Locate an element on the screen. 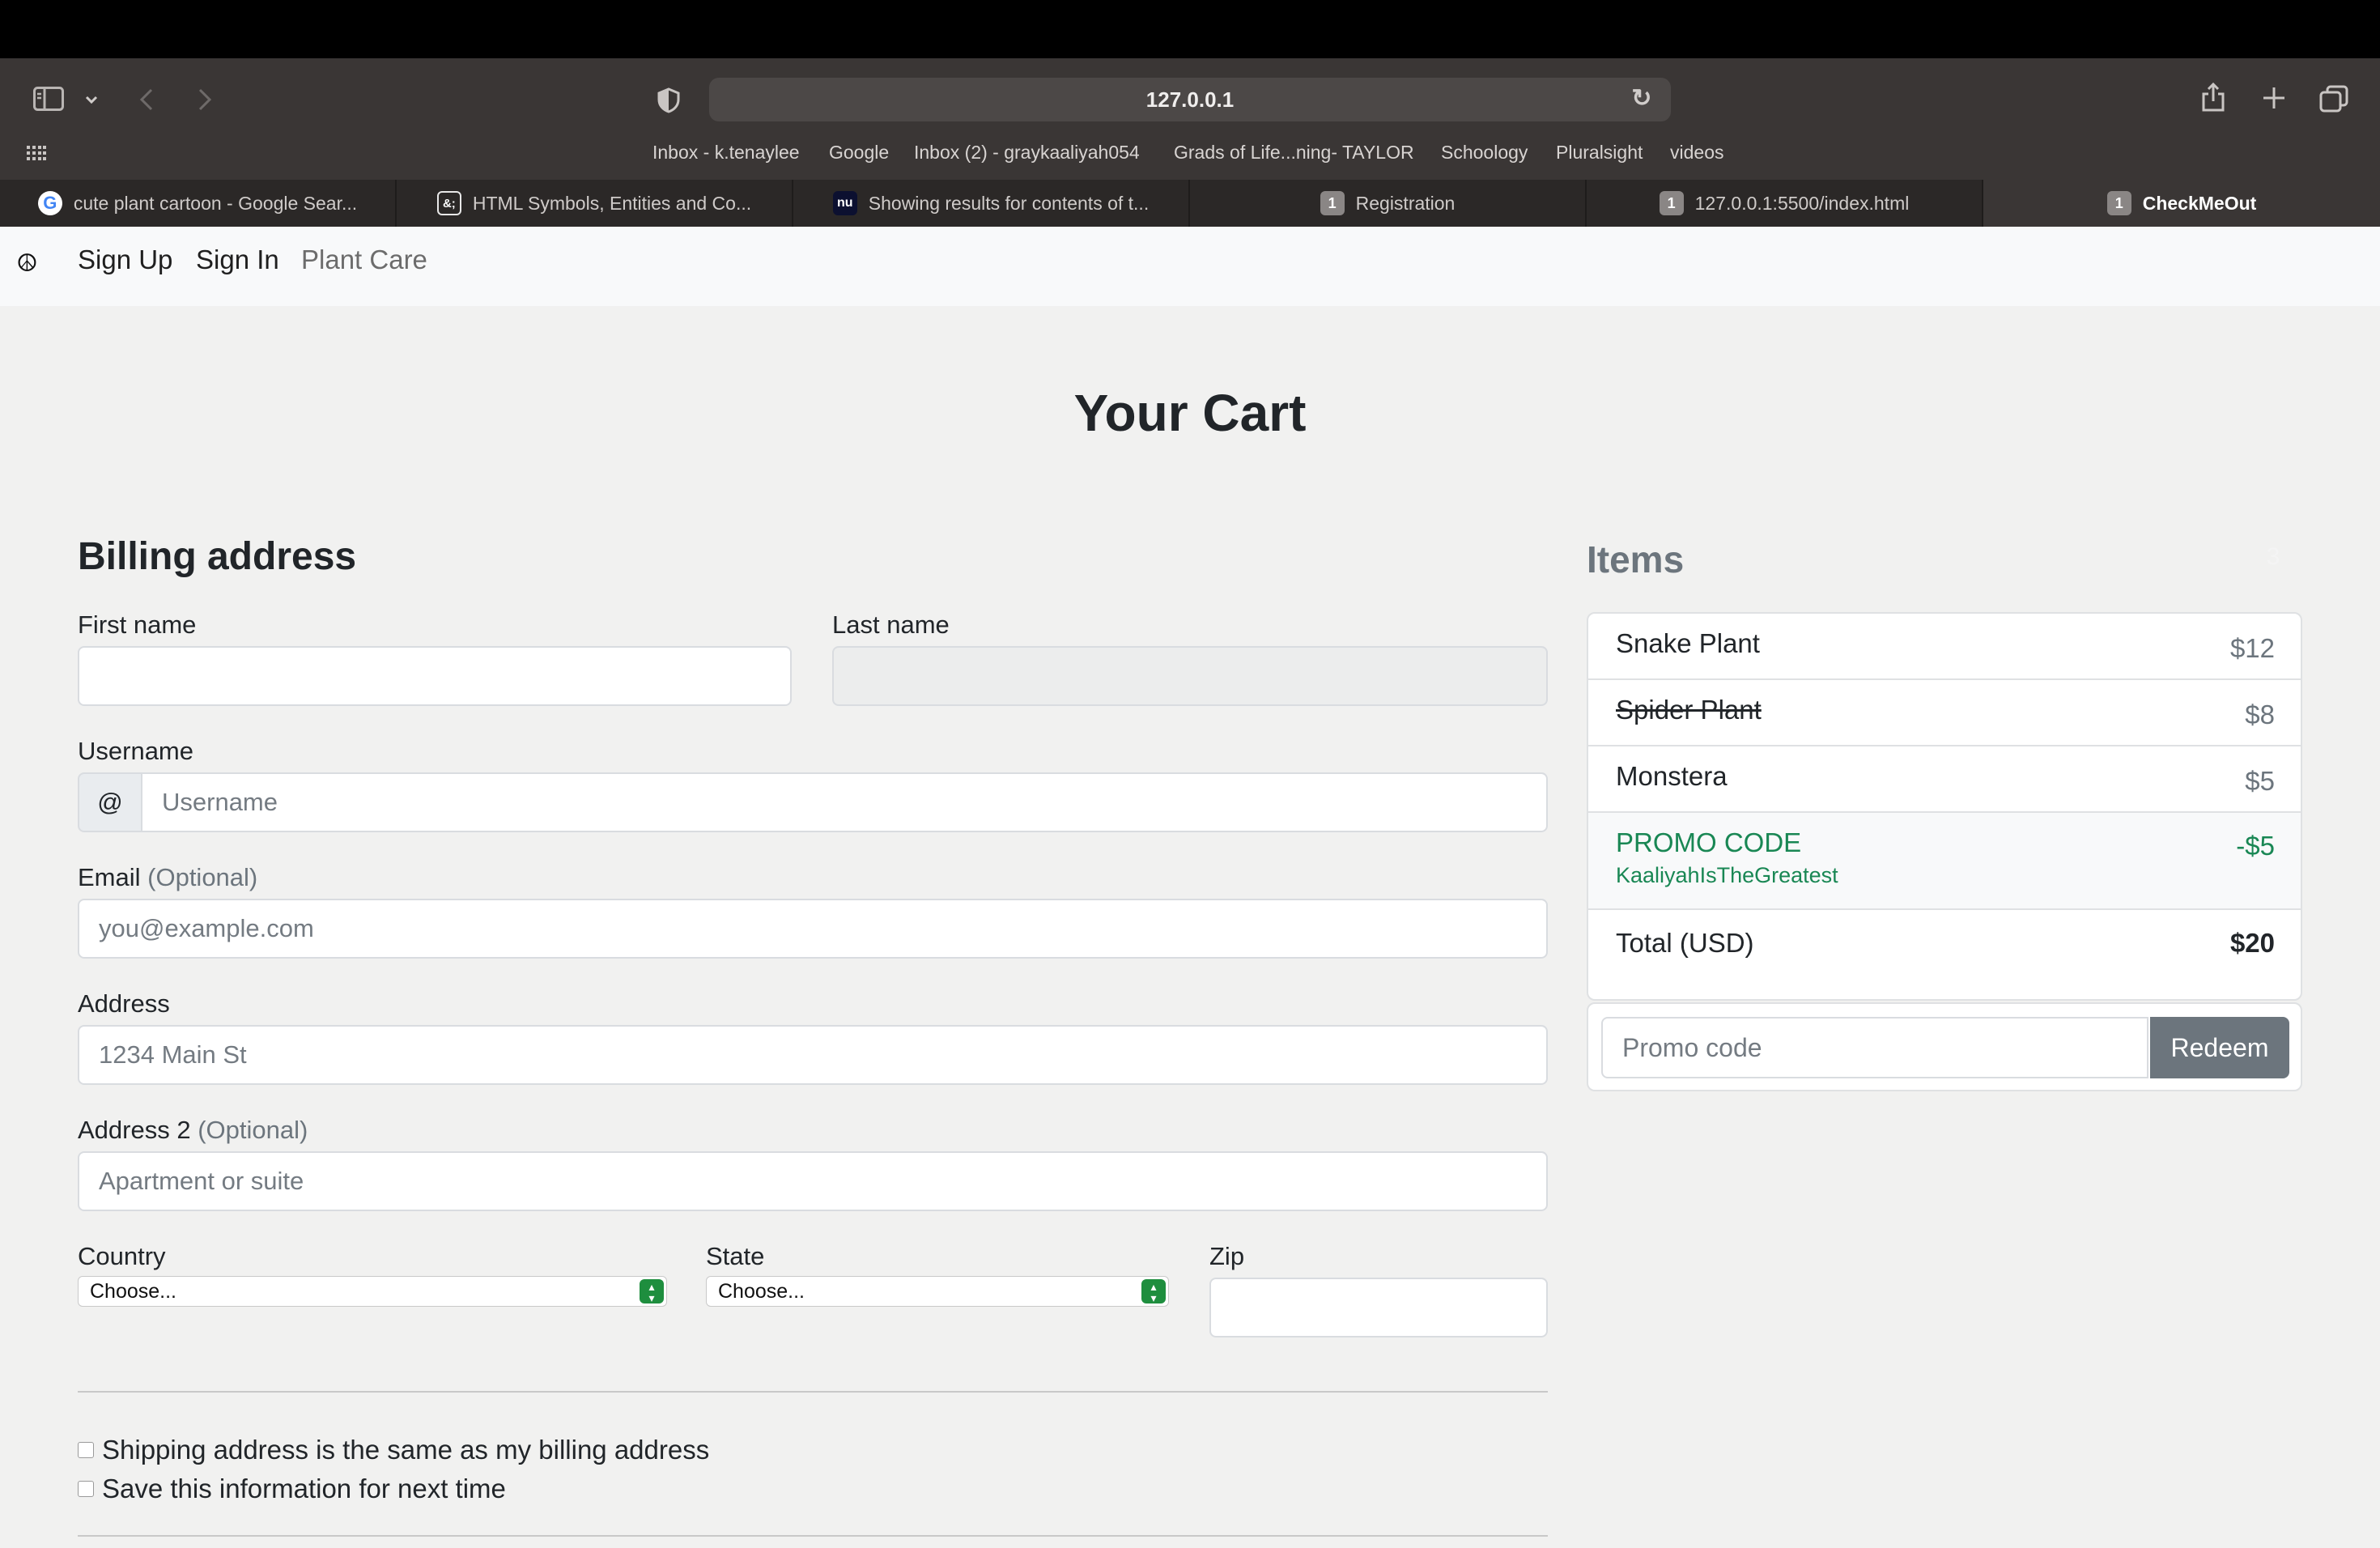 The height and width of the screenshot is (1548, 2380). cart-item: Monstera $5 is located at coordinates (1944, 780).